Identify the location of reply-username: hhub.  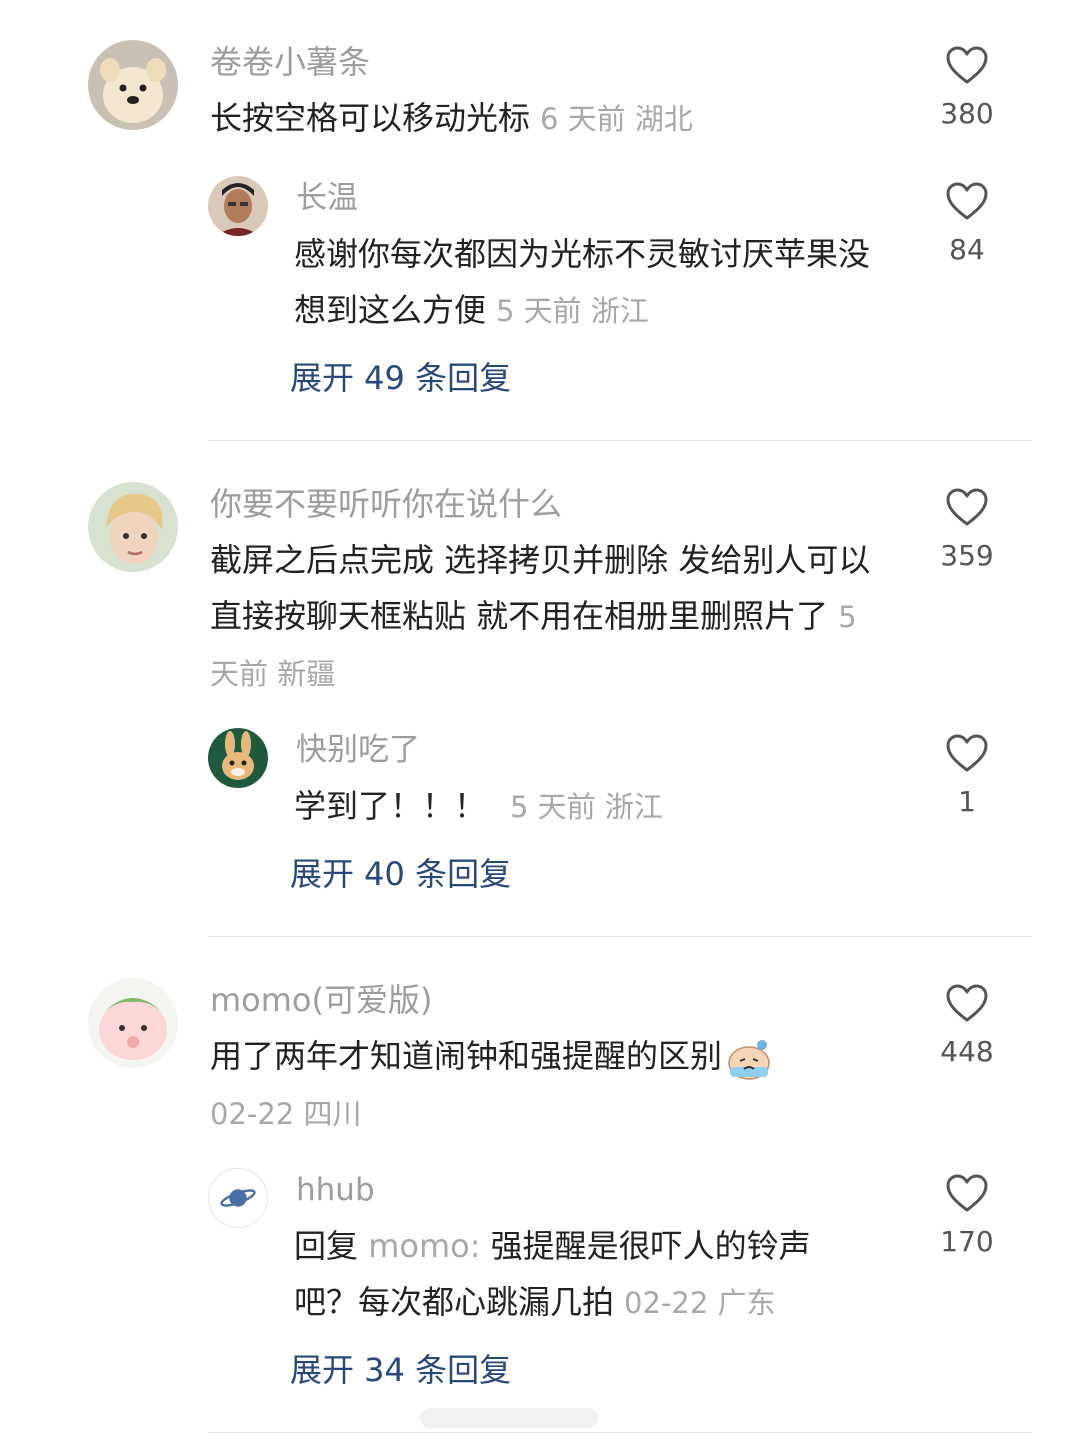
(335, 1190).